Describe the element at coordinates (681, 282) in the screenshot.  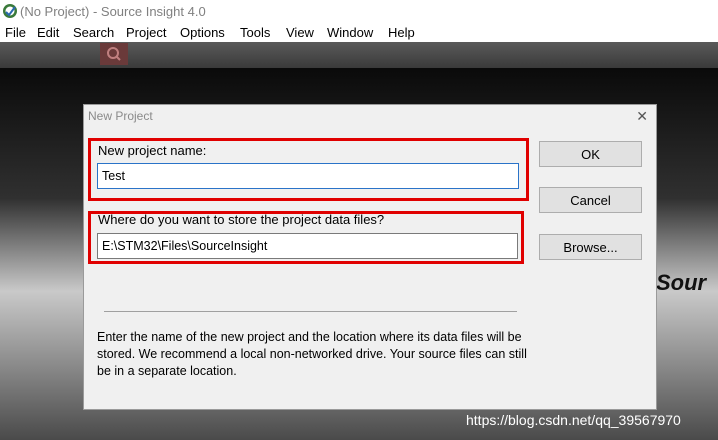
I see `splash-text: Sour` at that location.